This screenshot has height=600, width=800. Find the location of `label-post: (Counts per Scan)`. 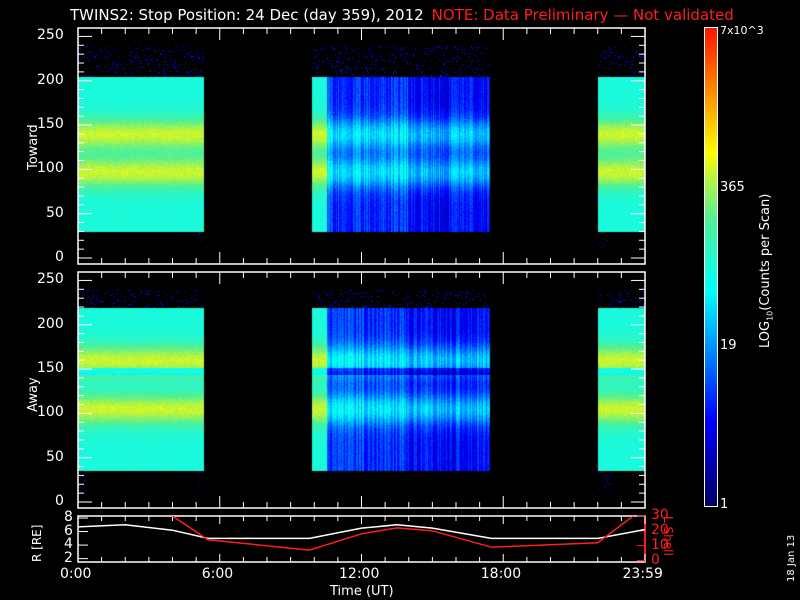

label-post: (Counts per Scan) is located at coordinates (765, 252).